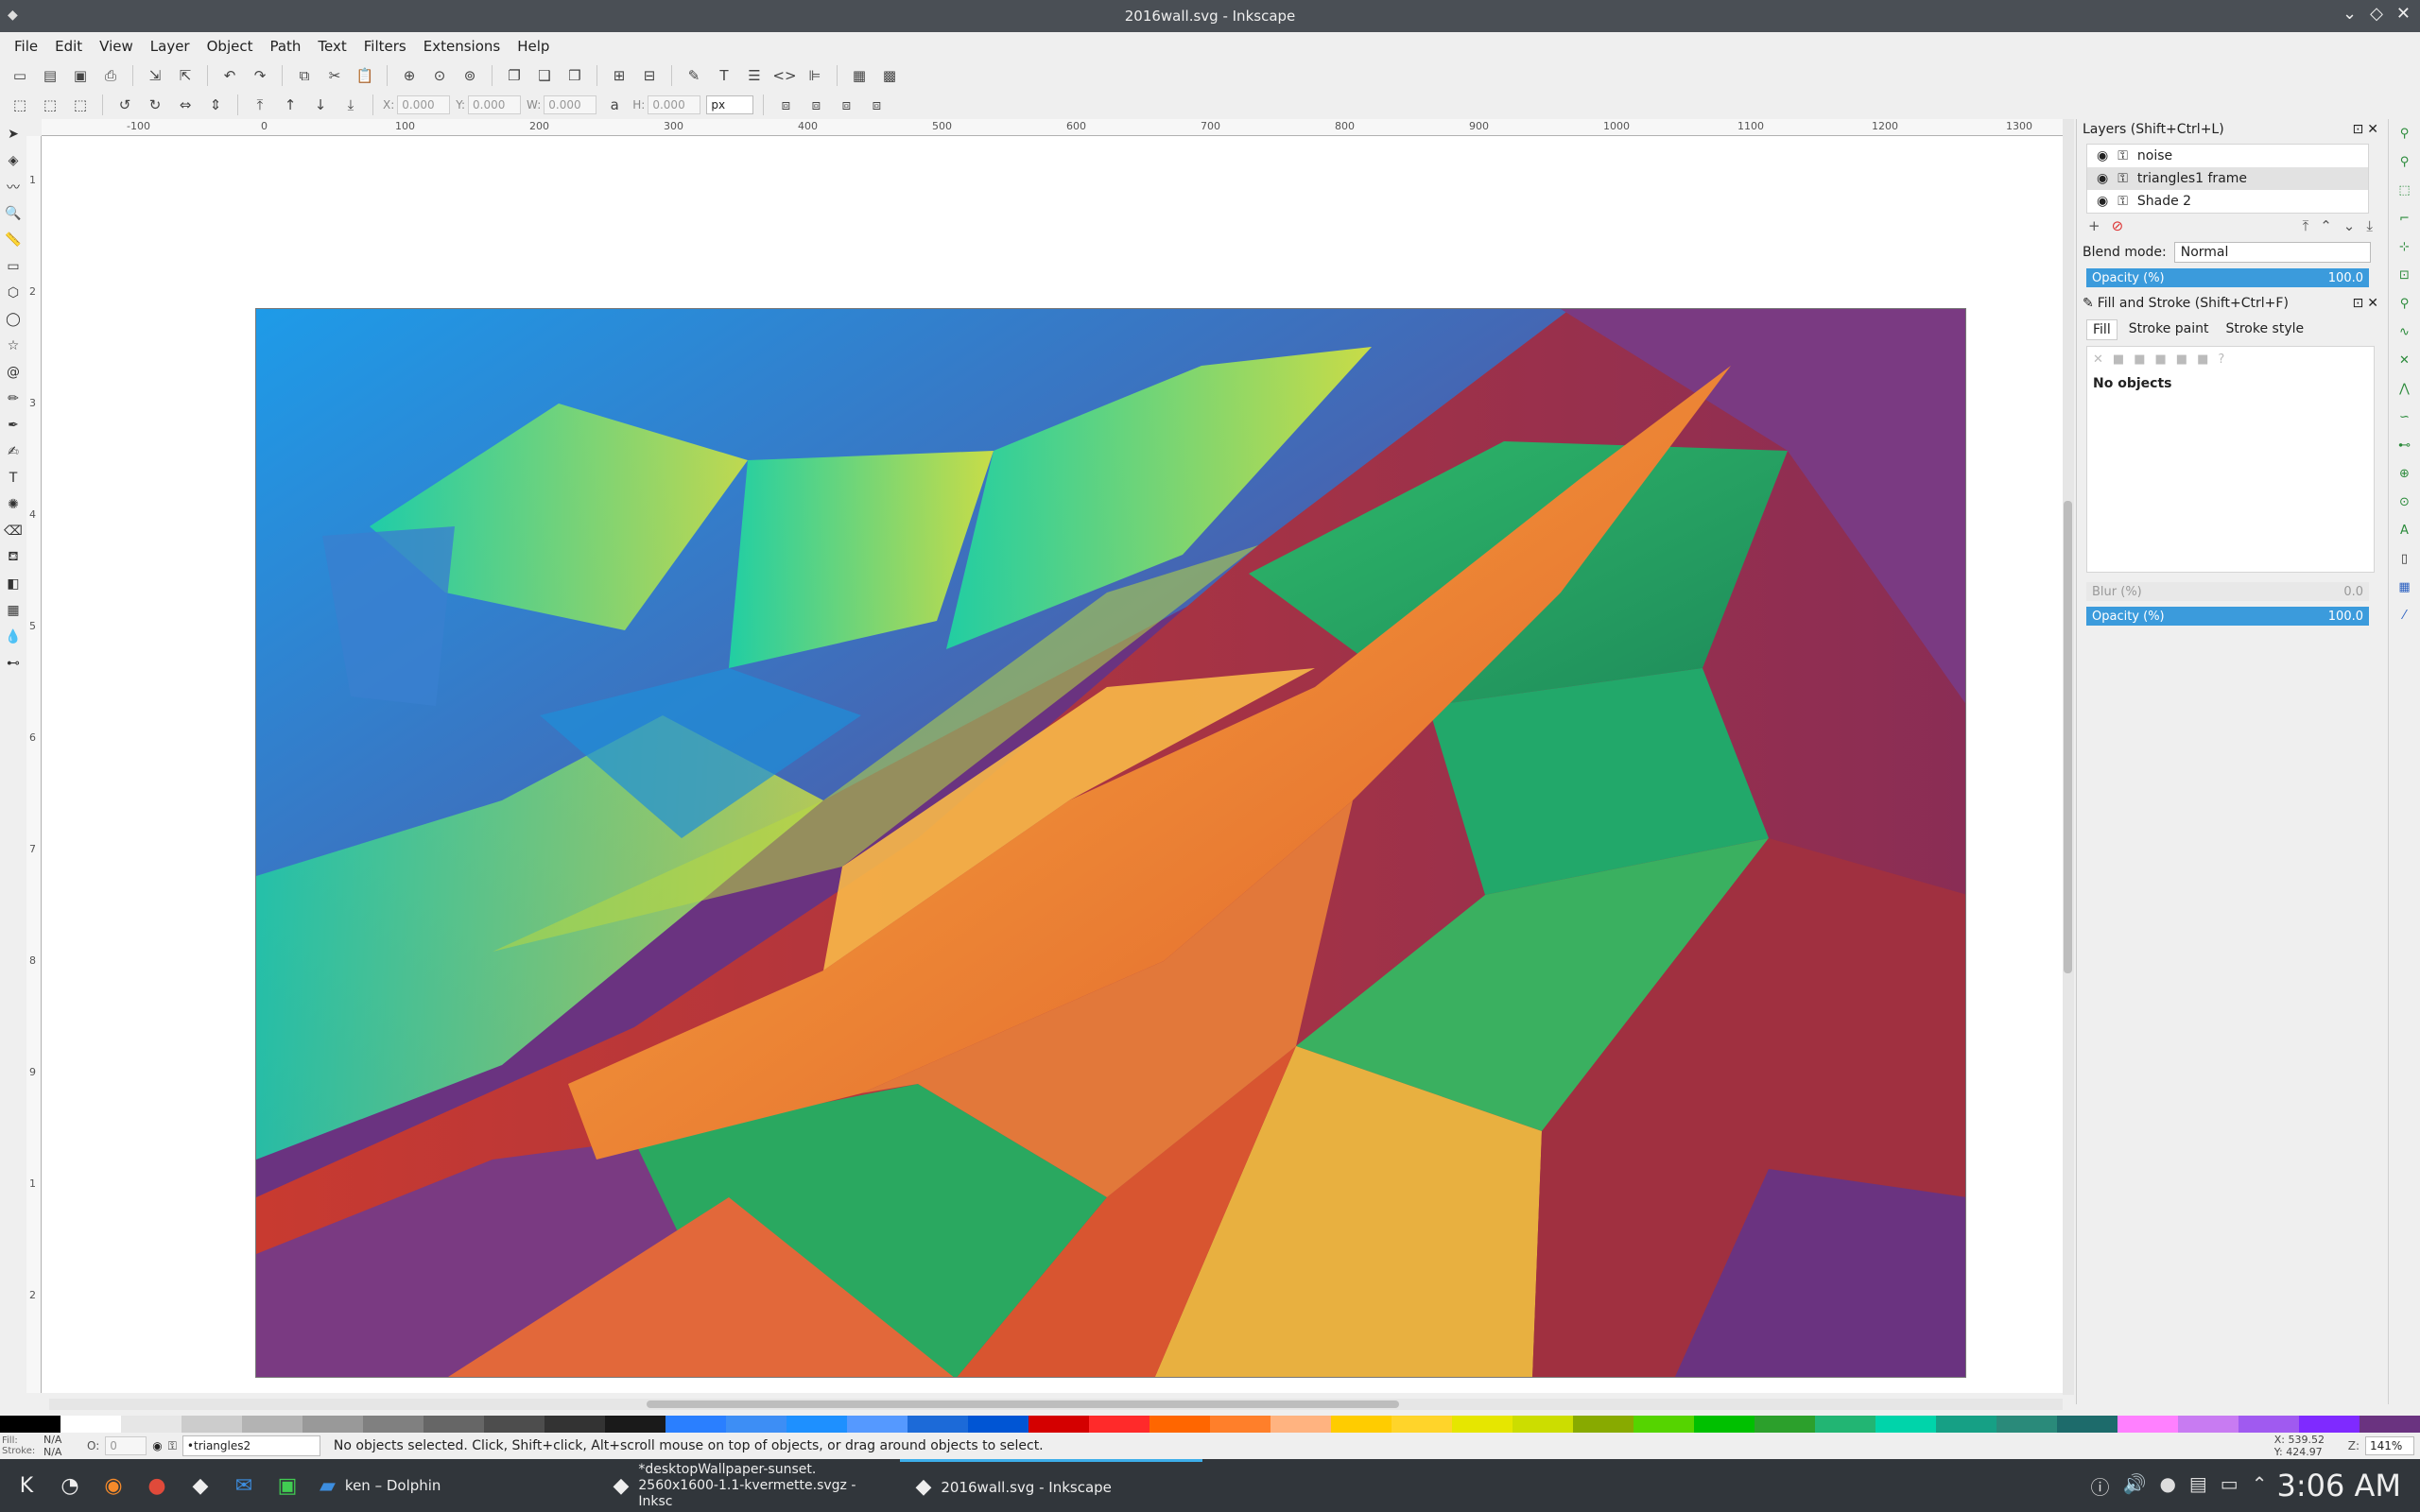  What do you see at coordinates (2135, 1486) in the screenshot?
I see `volume-icon: 🔊` at bounding box center [2135, 1486].